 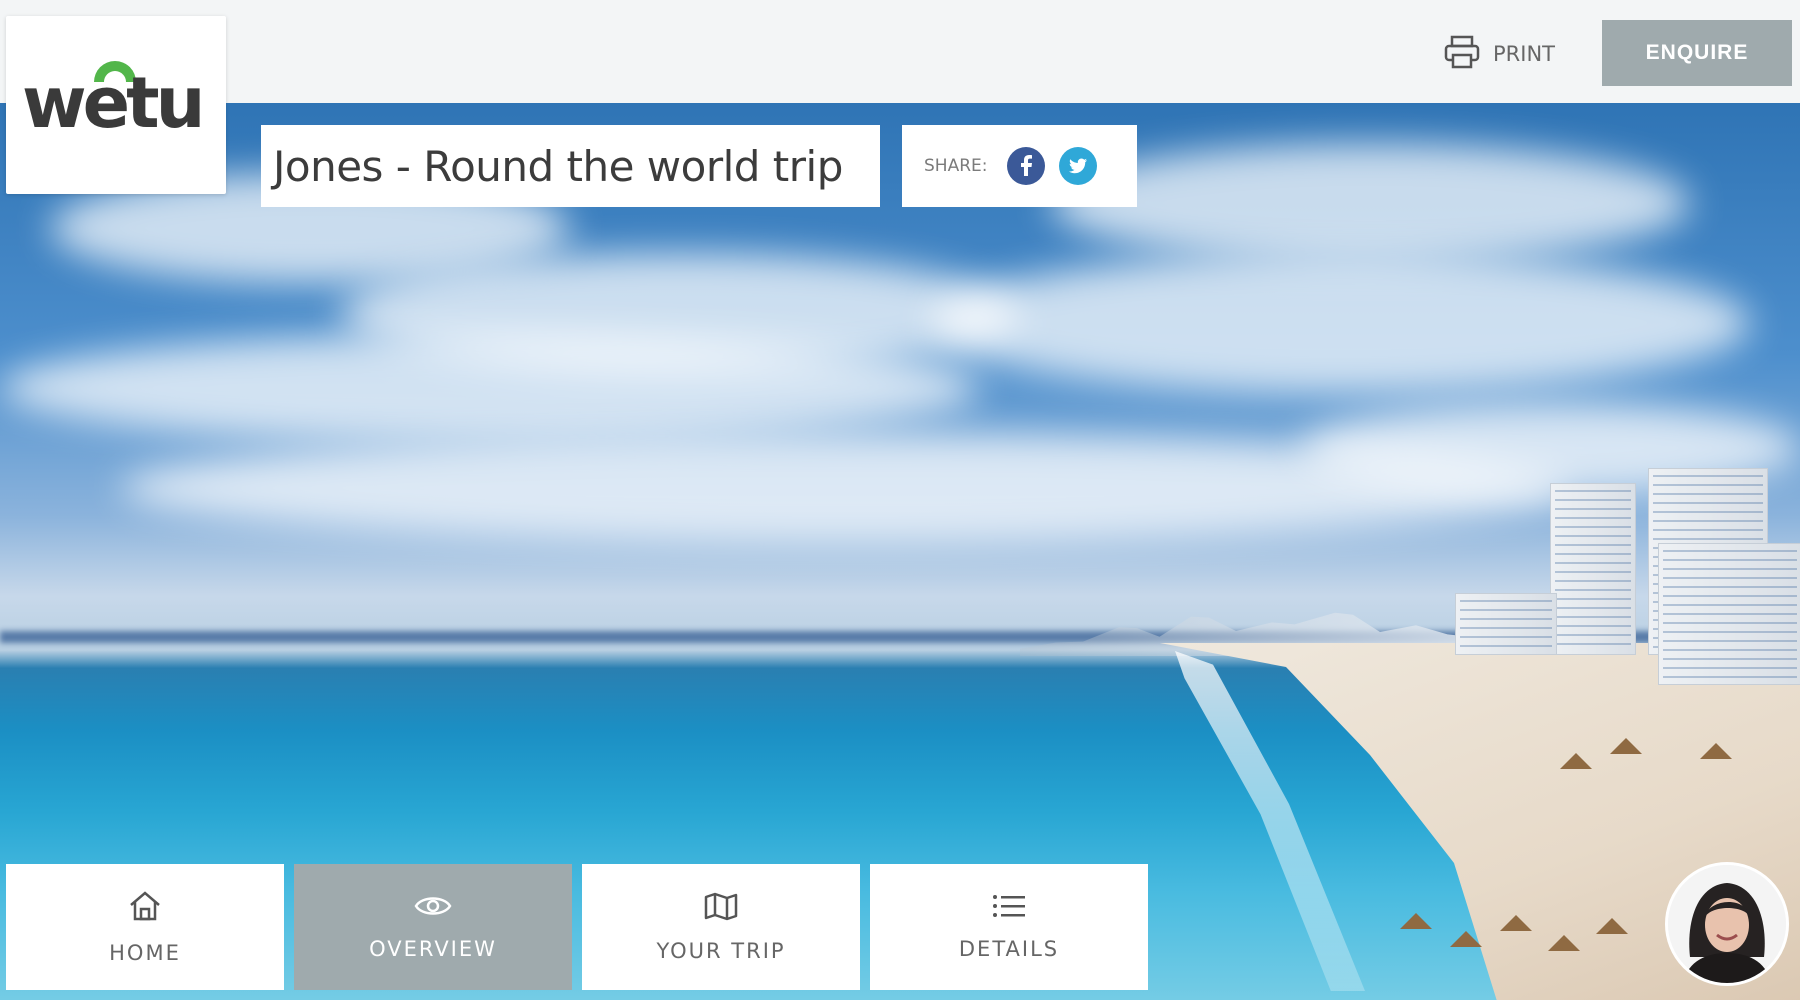 I want to click on print-label: PRINT, so click(x=1524, y=54).